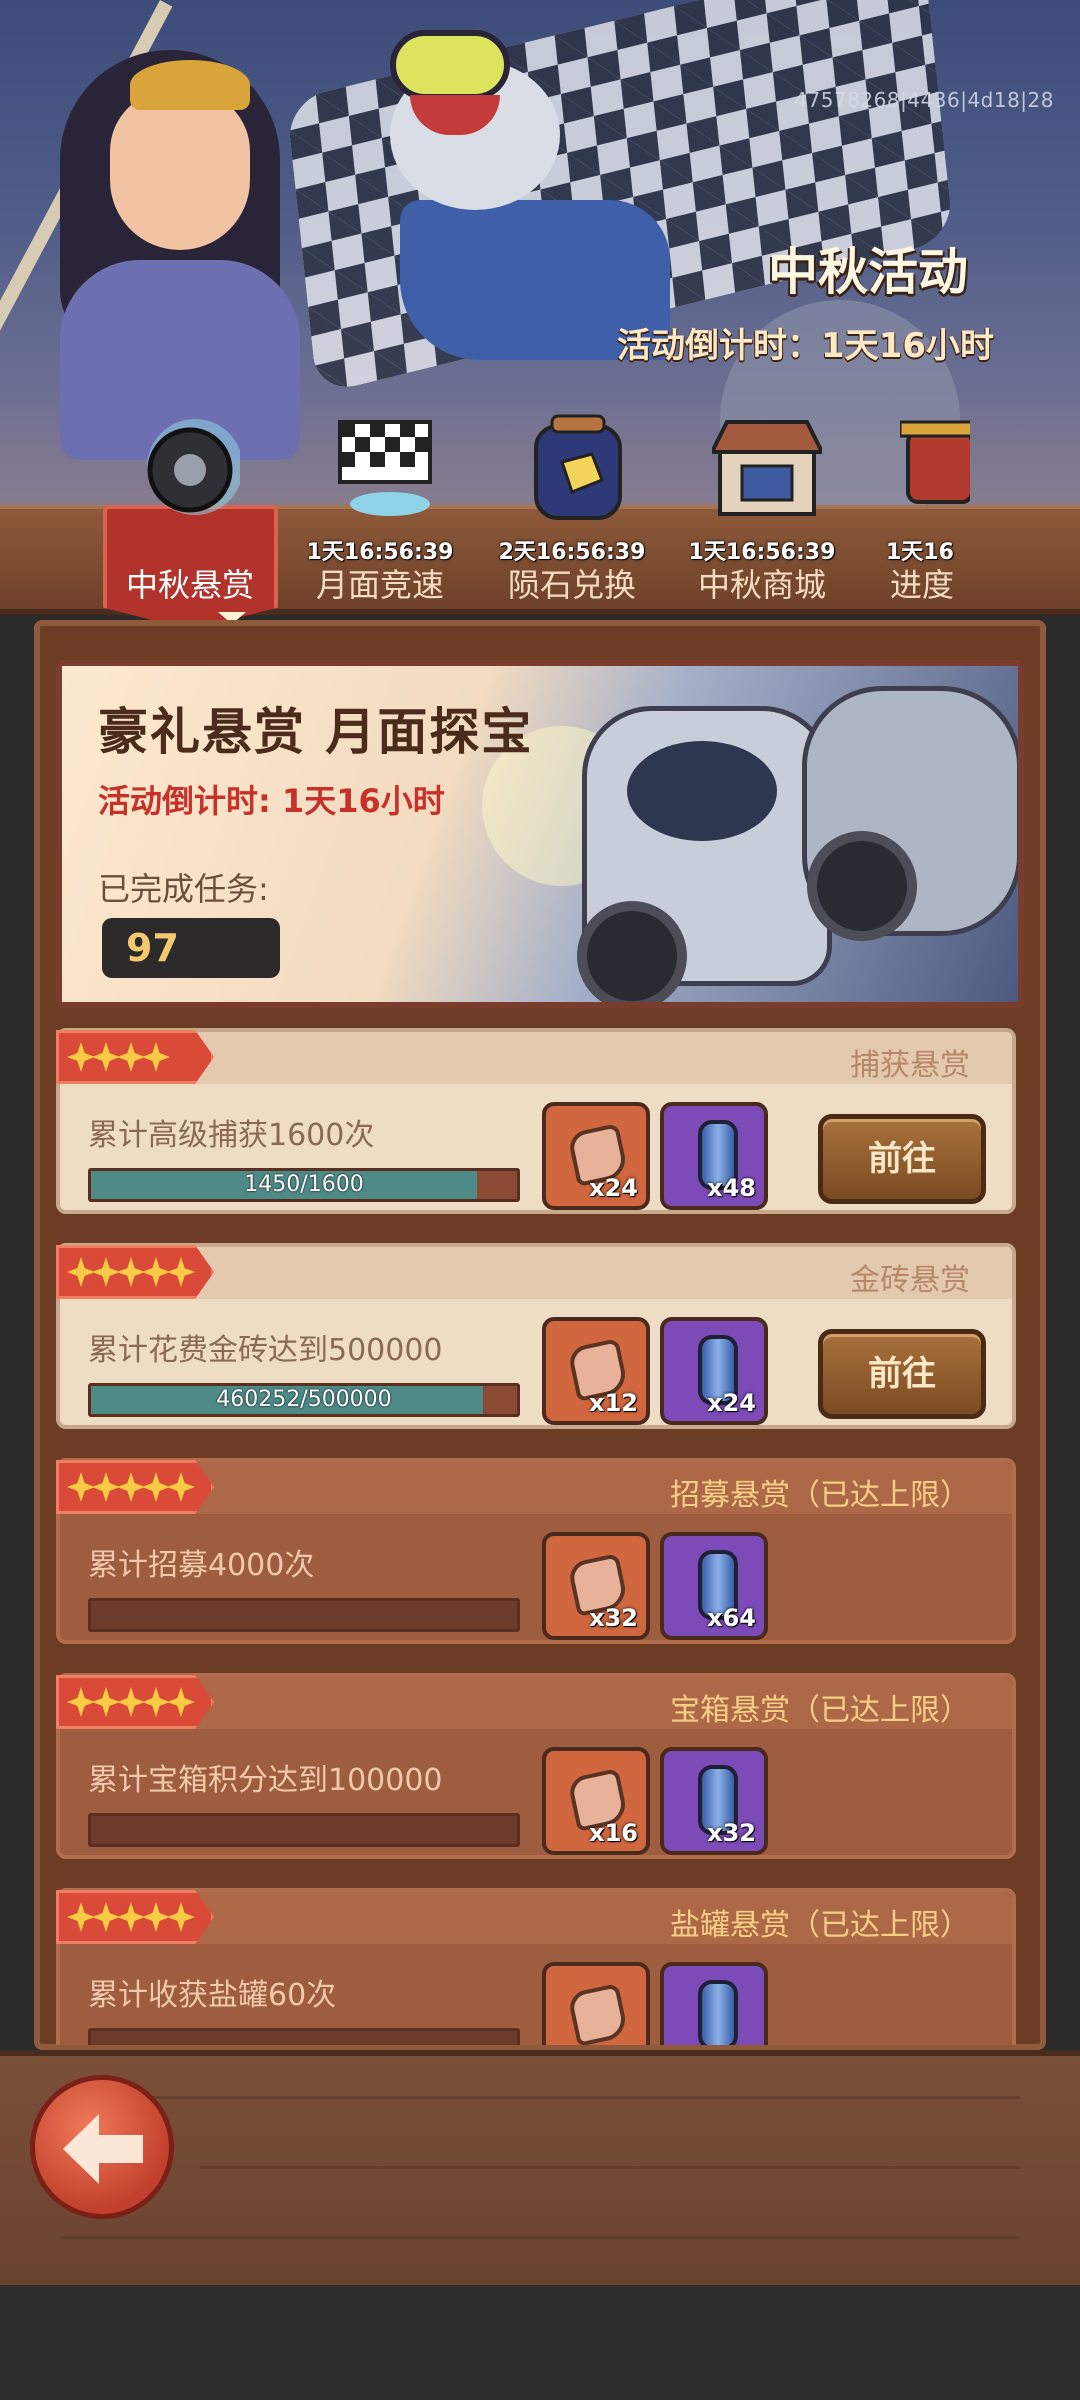 This screenshot has width=1080, height=2400. I want to click on tab-mid-autumn-shop: 1天16:56:39 中秋商城, so click(762, 512).